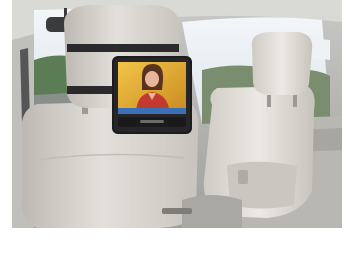  Describe the element at coordinates (282, 63) in the screenshot. I see `passenger-headrest` at that location.